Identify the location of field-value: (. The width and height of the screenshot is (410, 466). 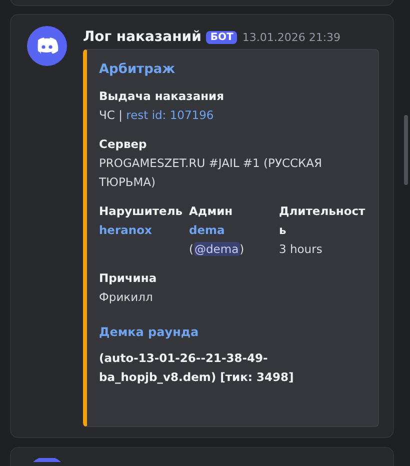
(191, 249).